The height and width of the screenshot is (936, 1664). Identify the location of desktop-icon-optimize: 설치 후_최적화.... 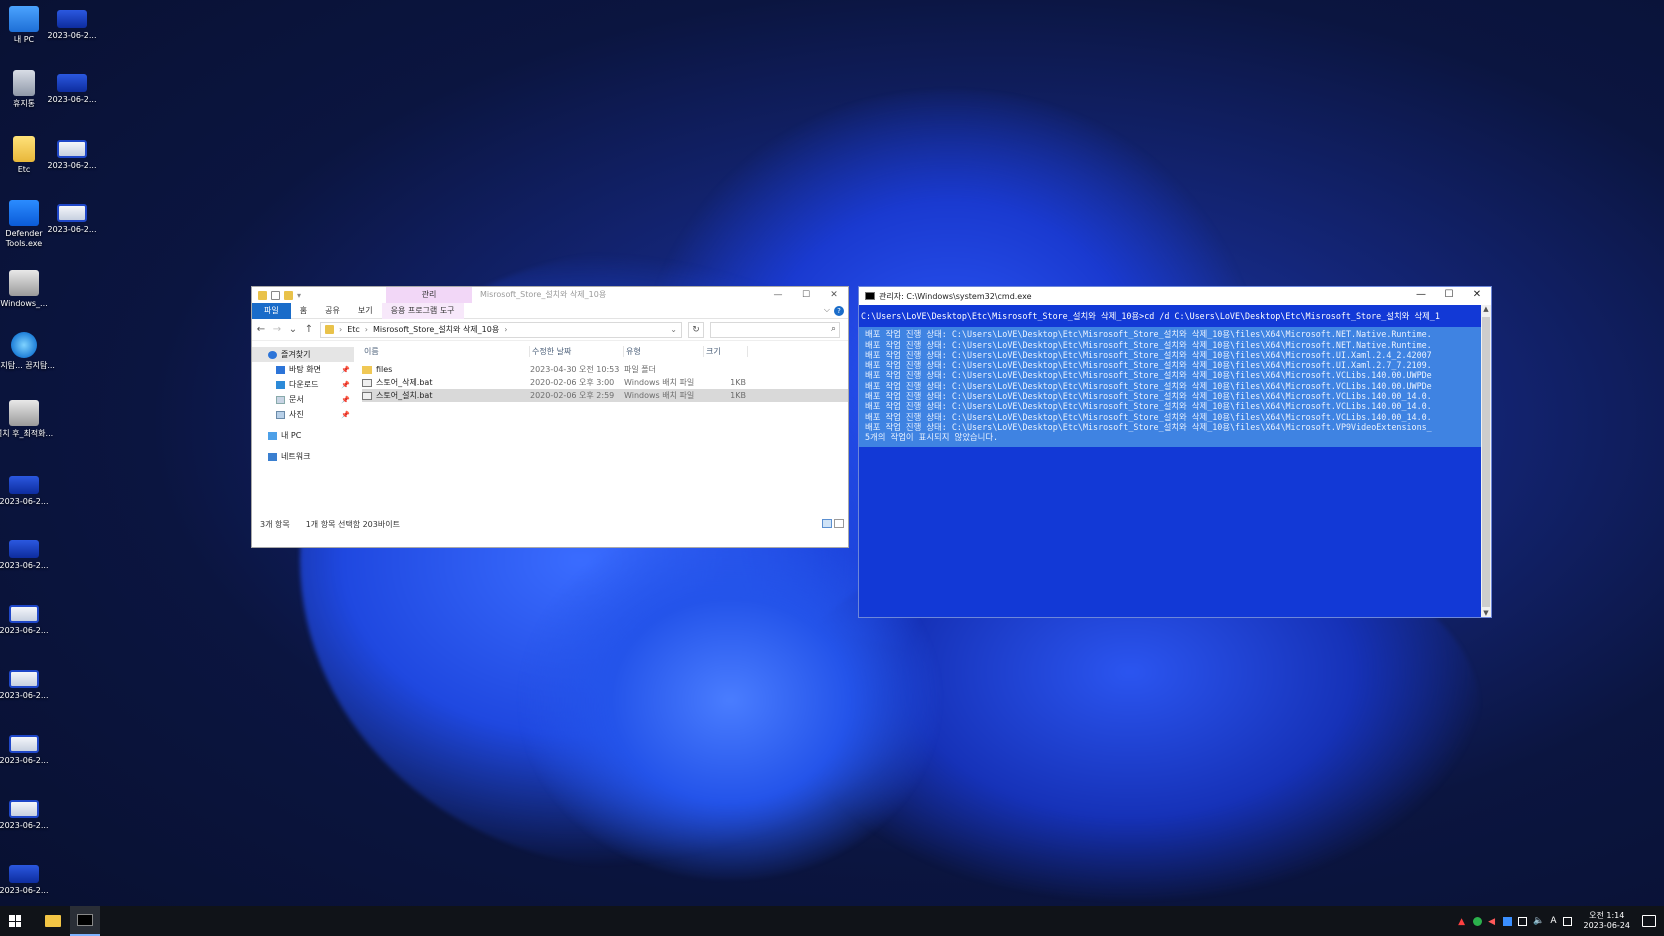
(28, 416).